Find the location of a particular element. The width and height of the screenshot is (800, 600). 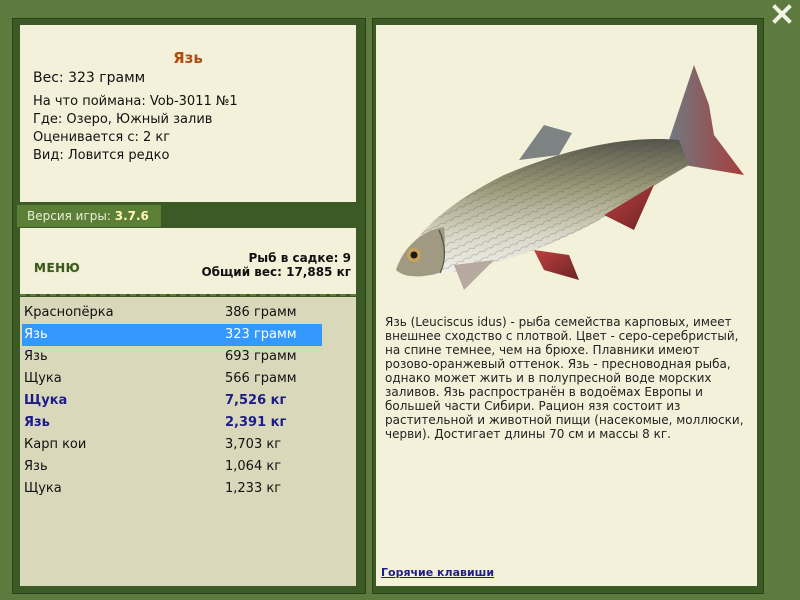

list-item-weight: 1,064 кг is located at coordinates (253, 466).